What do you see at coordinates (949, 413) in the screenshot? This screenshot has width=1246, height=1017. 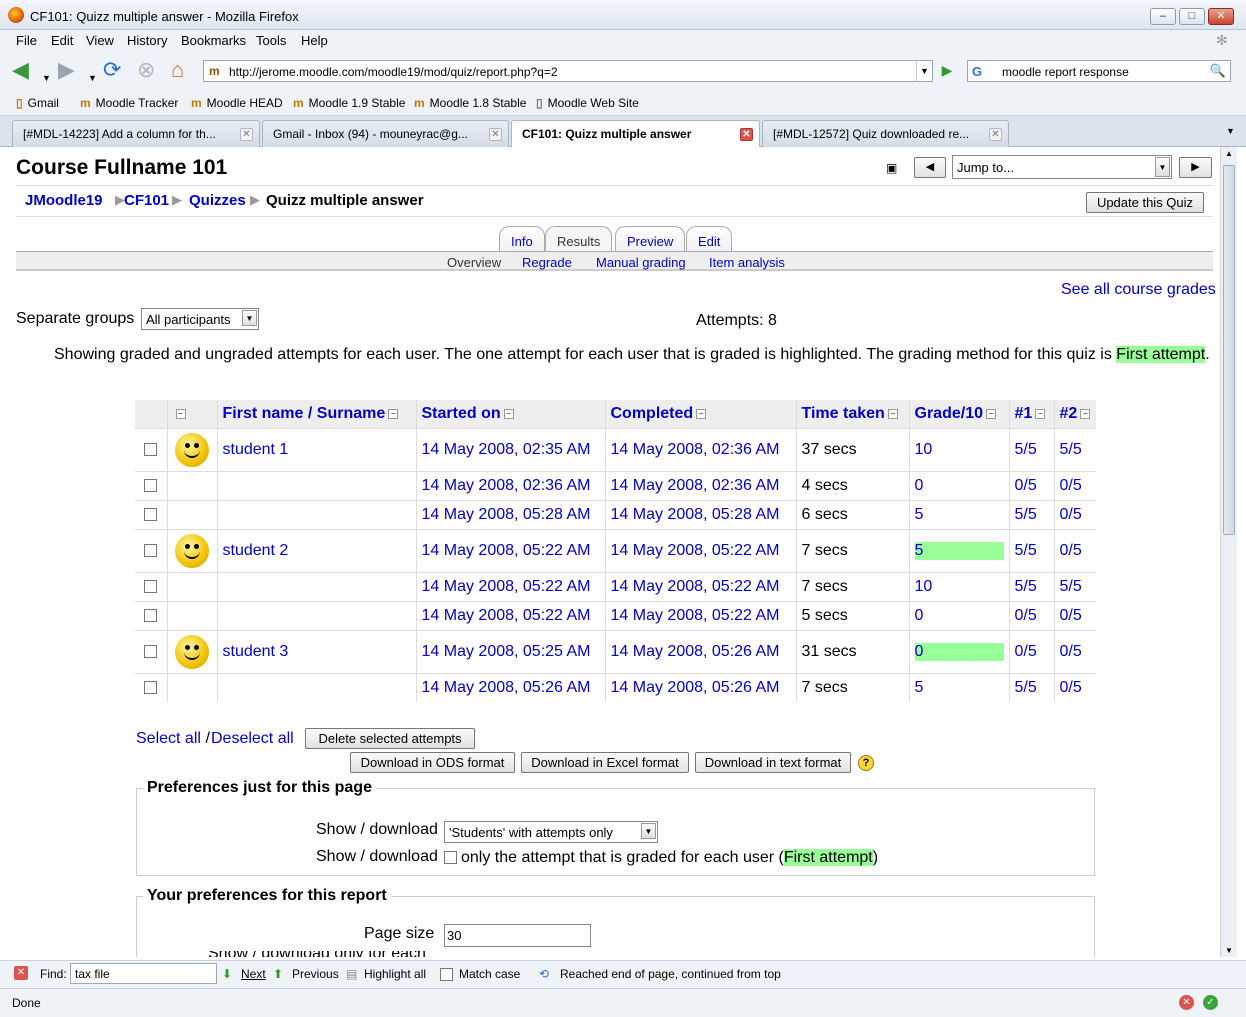 I see `sort-grade-link: Grade/10` at bounding box center [949, 413].